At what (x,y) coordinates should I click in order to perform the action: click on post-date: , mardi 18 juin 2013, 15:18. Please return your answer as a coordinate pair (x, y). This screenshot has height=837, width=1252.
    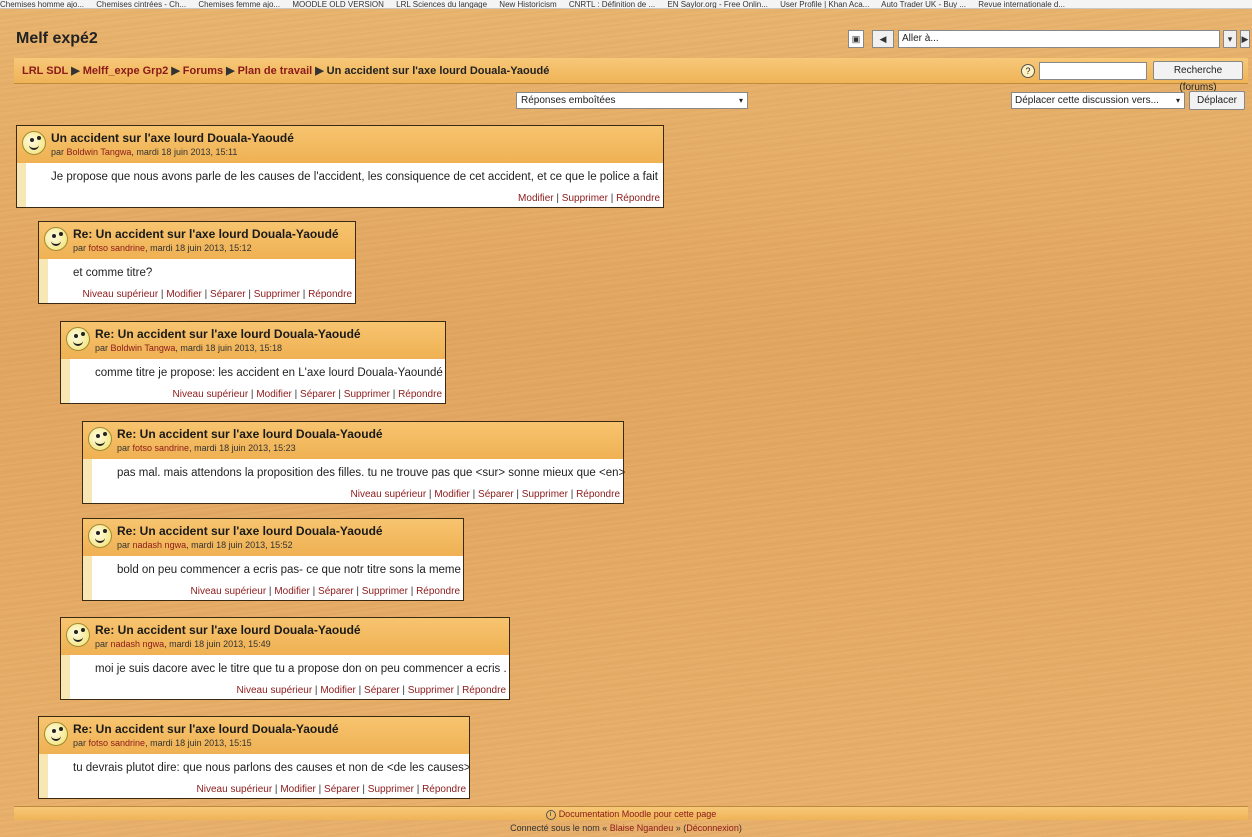
    Looking at the image, I should click on (228, 348).